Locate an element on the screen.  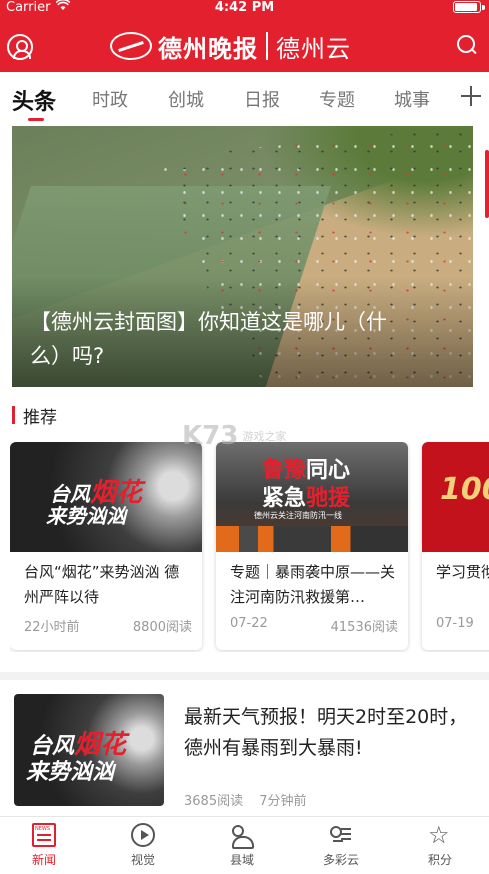
section-marker is located at coordinates (13, 415).